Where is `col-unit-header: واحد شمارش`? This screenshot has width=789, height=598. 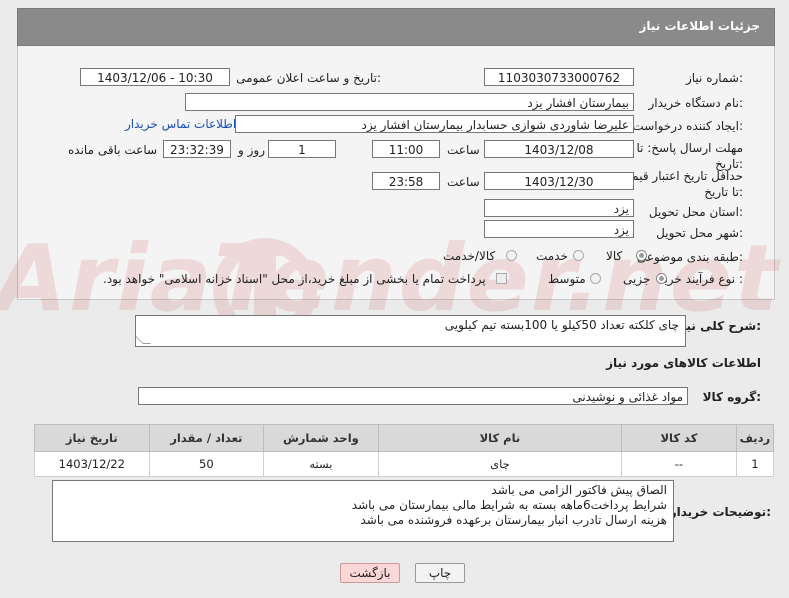 col-unit-header: واحد شمارش is located at coordinates (321, 438).